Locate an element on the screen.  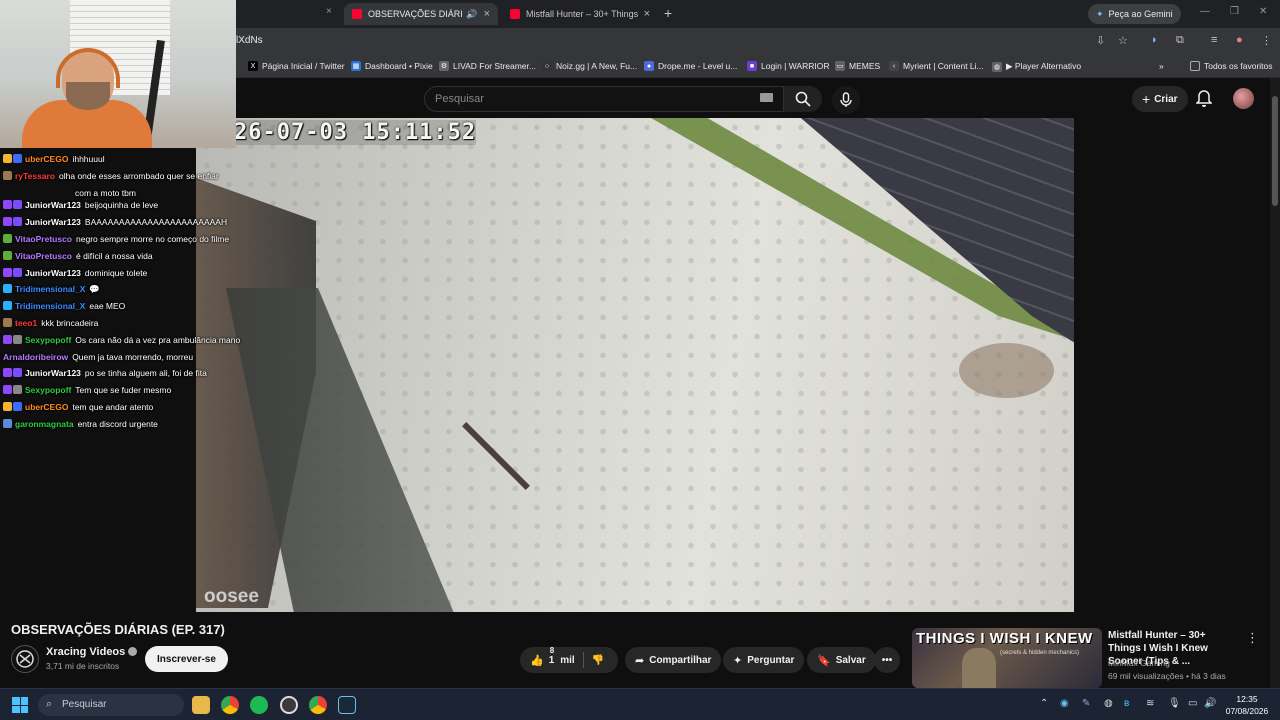
media-control-icon: ≡ is located at coordinates (1214, 40).